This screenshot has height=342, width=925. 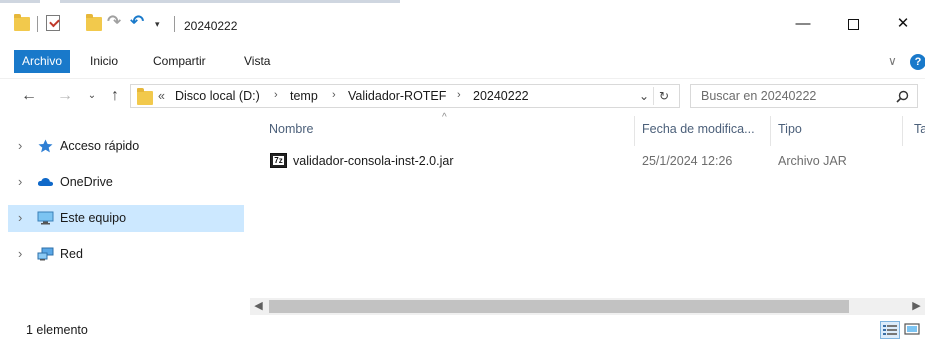 What do you see at coordinates (790, 129) in the screenshot?
I see `column-header-tipo: Tipo` at bounding box center [790, 129].